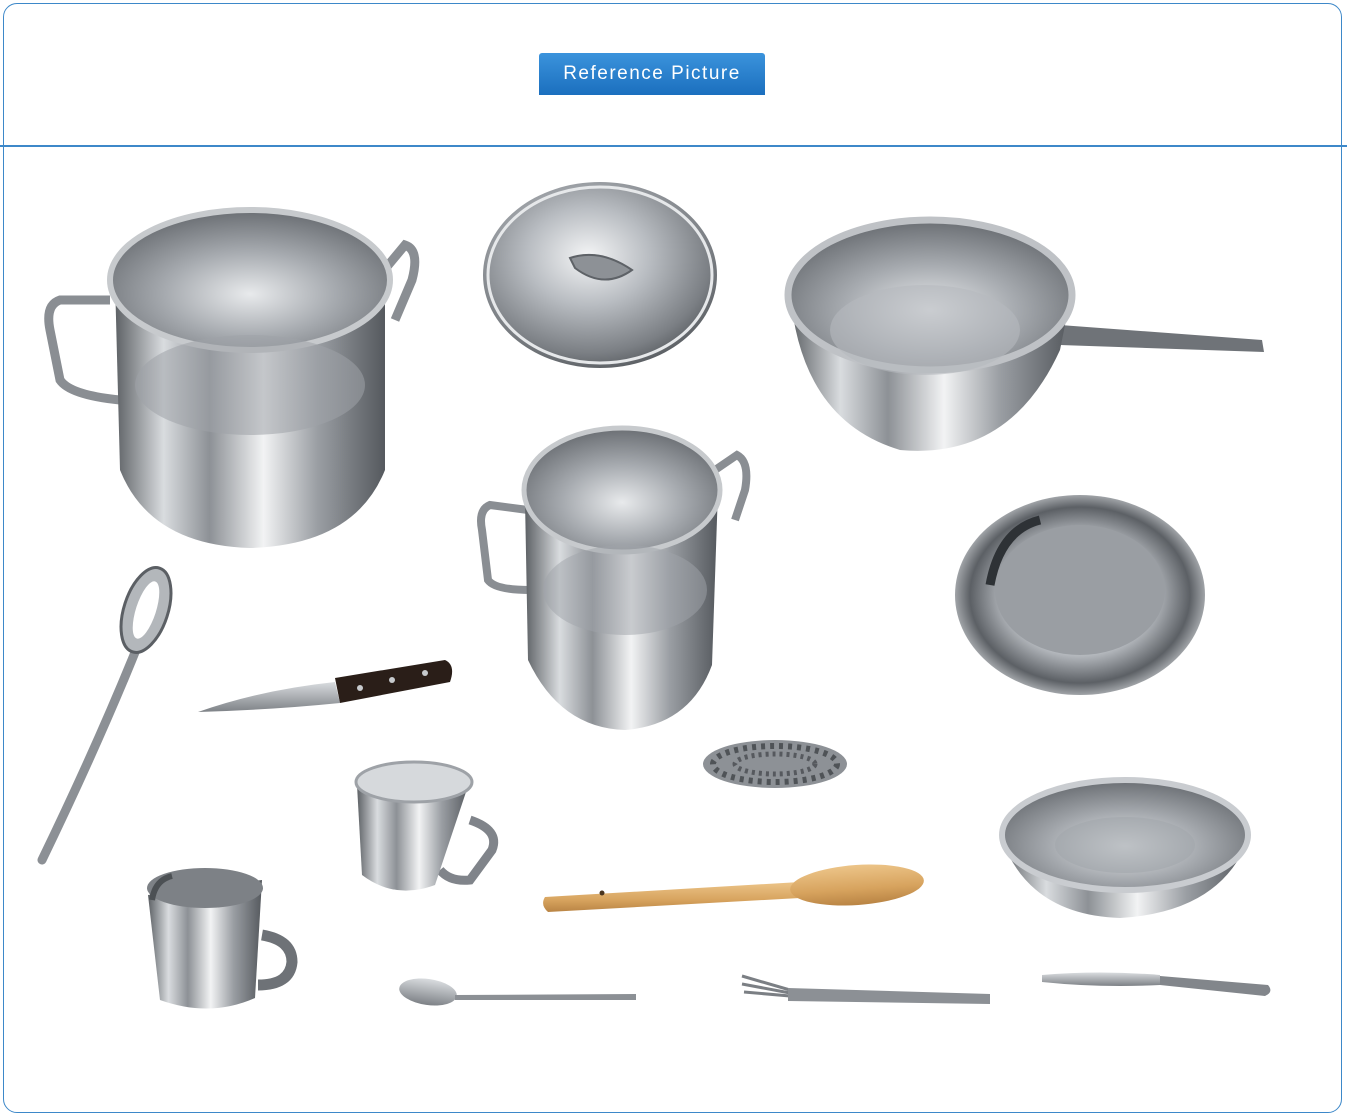  I want to click on medium-stock-pot, so click(614, 577).